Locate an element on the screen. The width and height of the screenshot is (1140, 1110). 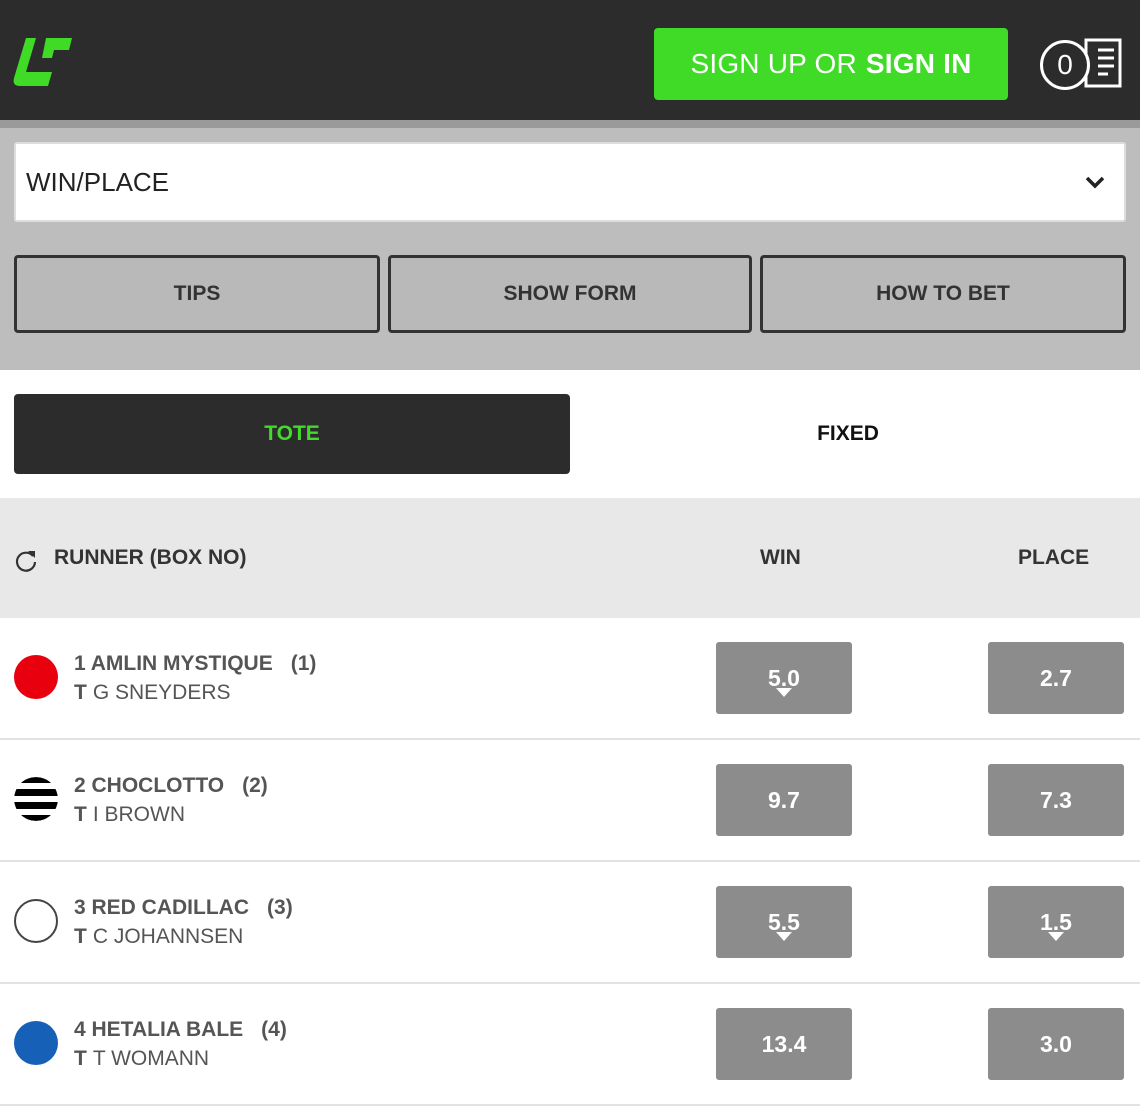
box-number: (2) is located at coordinates (255, 785).